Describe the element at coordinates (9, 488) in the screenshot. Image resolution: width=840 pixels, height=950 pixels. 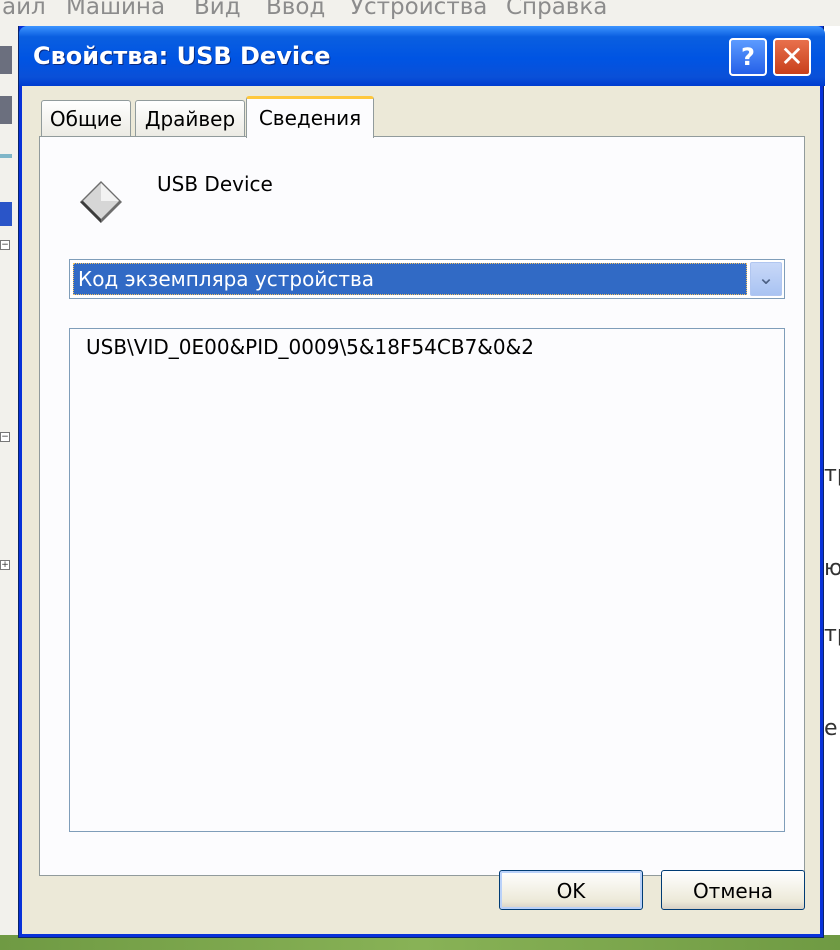
I see `background-left-strip: − − +` at that location.